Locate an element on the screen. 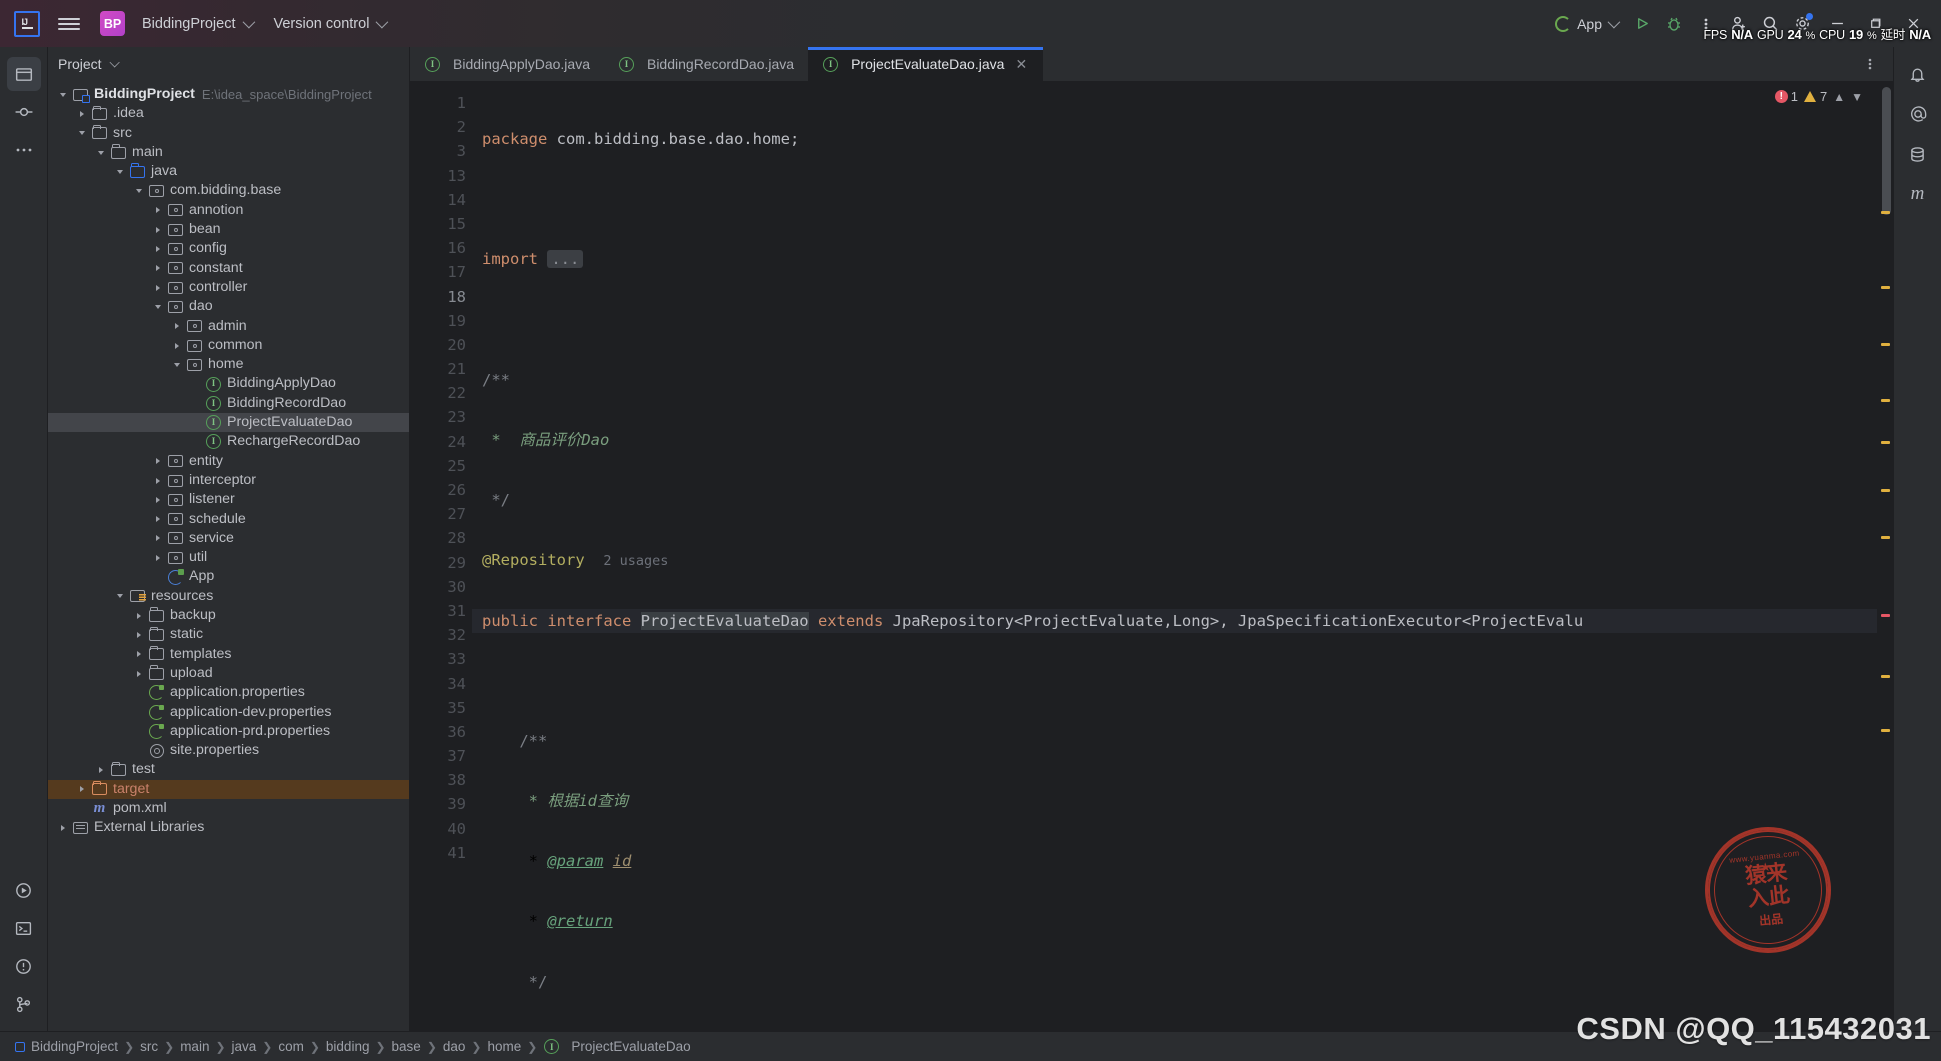 The height and width of the screenshot is (1061, 1941). tree-node-interceptor: interceptor is located at coordinates (228, 480).